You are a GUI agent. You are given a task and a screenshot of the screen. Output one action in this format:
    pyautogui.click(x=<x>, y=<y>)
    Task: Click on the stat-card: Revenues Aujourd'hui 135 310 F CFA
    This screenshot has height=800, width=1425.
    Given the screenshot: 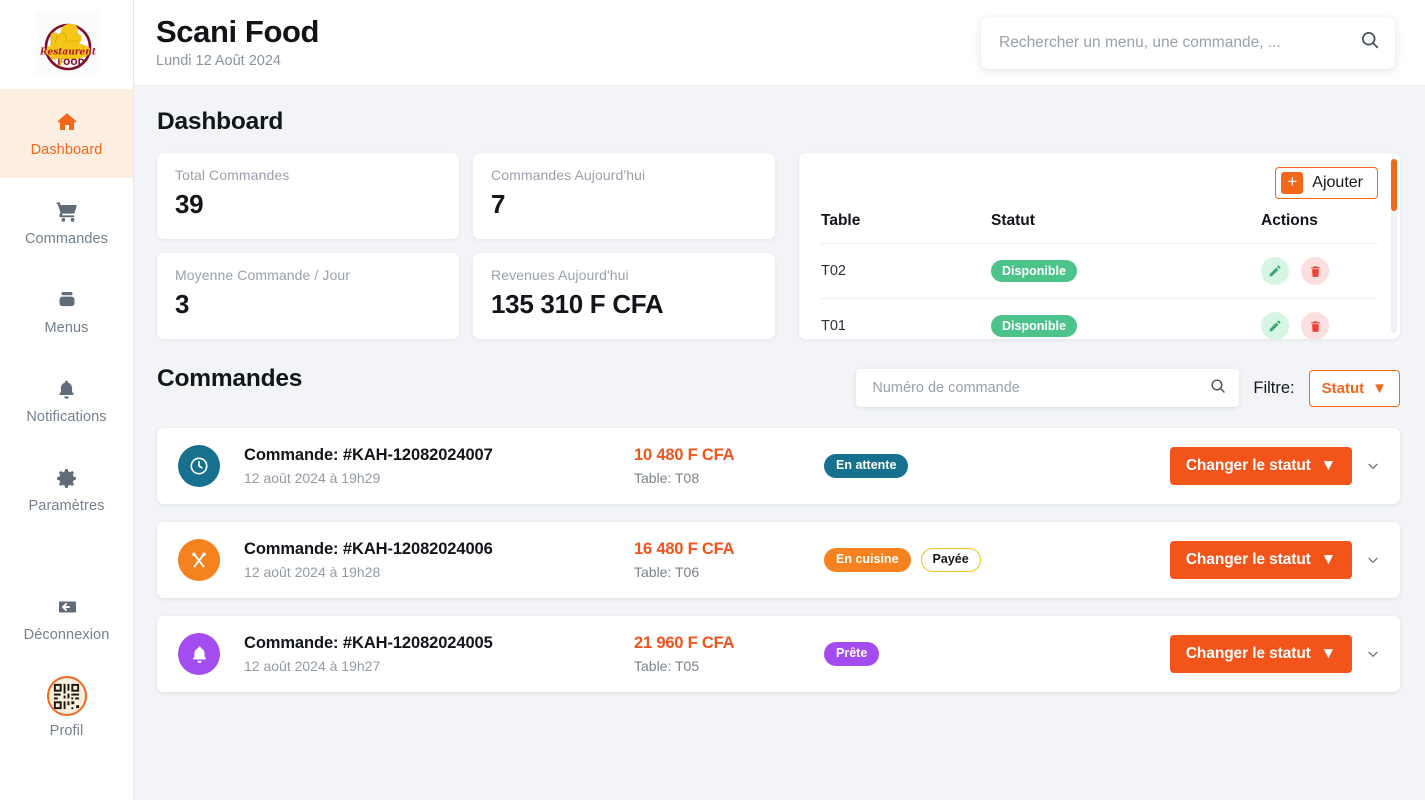 What is the action you would take?
    pyautogui.click(x=624, y=296)
    